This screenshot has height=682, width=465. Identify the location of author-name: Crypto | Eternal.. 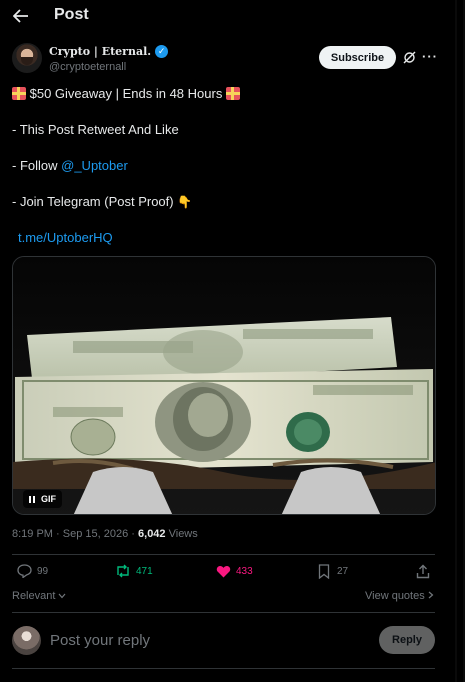
(100, 51).